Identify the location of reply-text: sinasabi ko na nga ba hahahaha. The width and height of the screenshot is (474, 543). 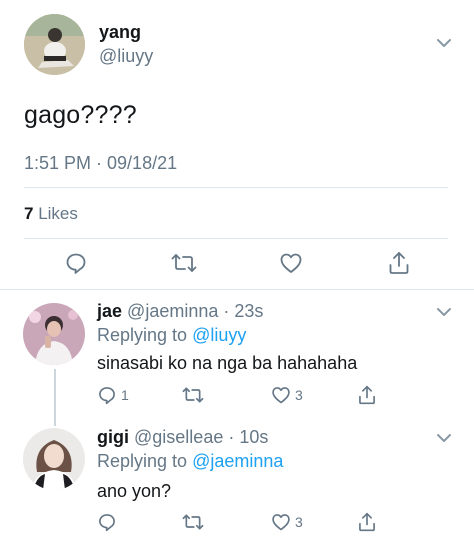
(227, 363).